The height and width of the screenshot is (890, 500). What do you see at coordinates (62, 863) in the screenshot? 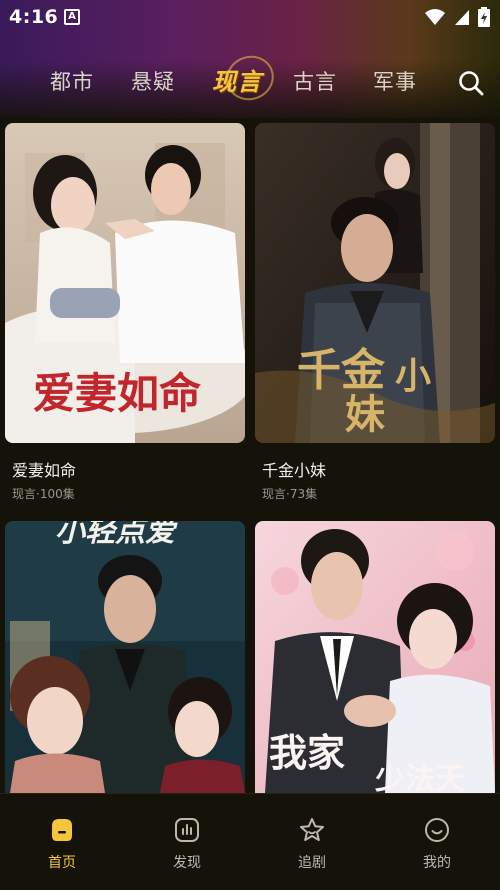
I see `nav-home-label: 首页` at bounding box center [62, 863].